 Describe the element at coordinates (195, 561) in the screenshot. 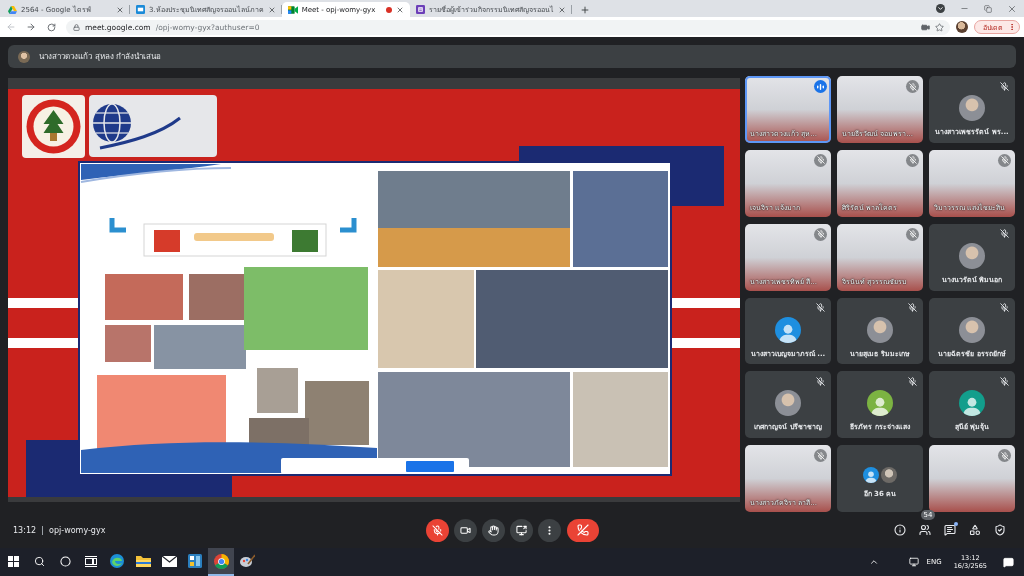

I see `app-tiles-icon` at that location.